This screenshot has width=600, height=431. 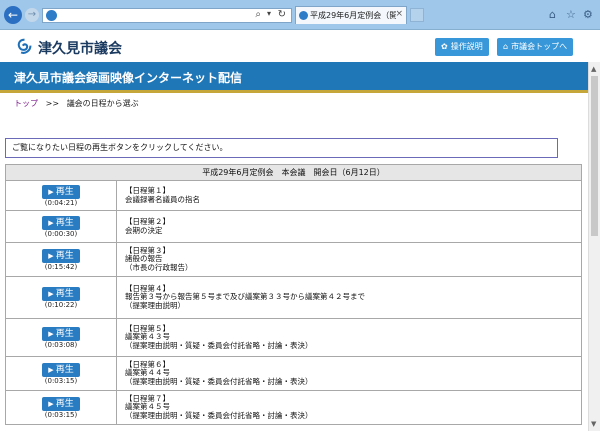 I want to click on building-icon: ⌂, so click(x=506, y=46).